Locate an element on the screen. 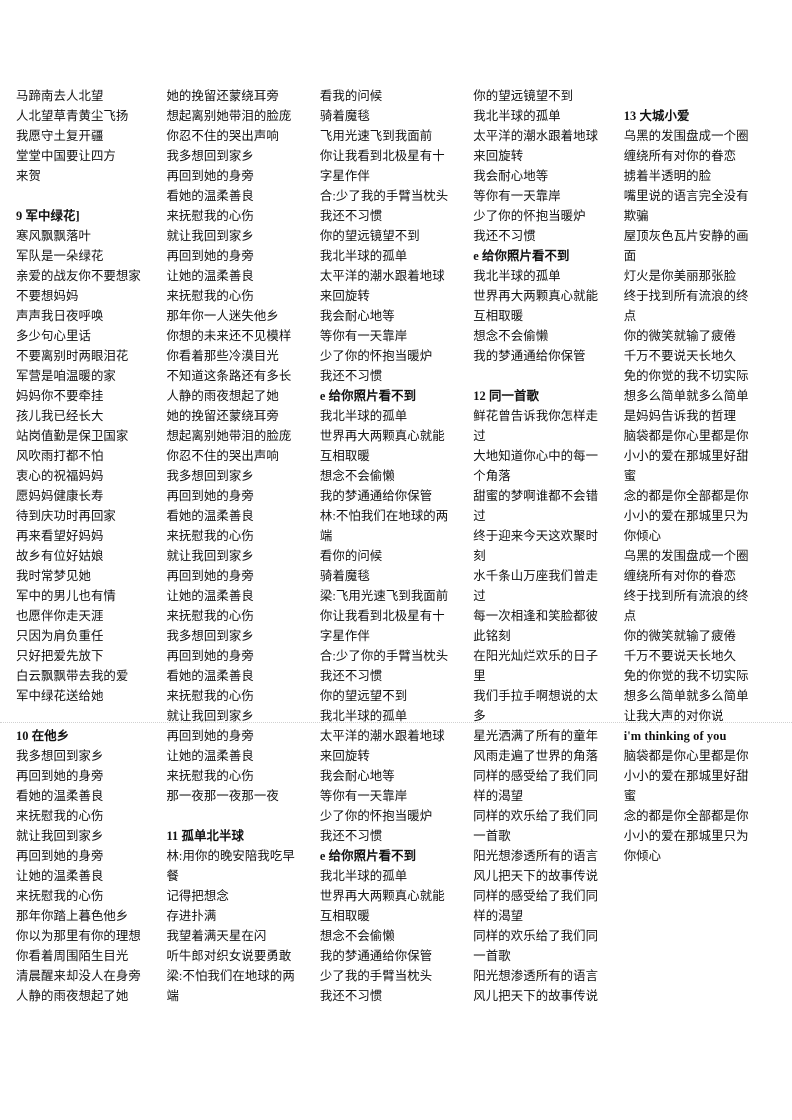  lyric-line: 不知道这条路还有多长 is located at coordinates (229, 376).